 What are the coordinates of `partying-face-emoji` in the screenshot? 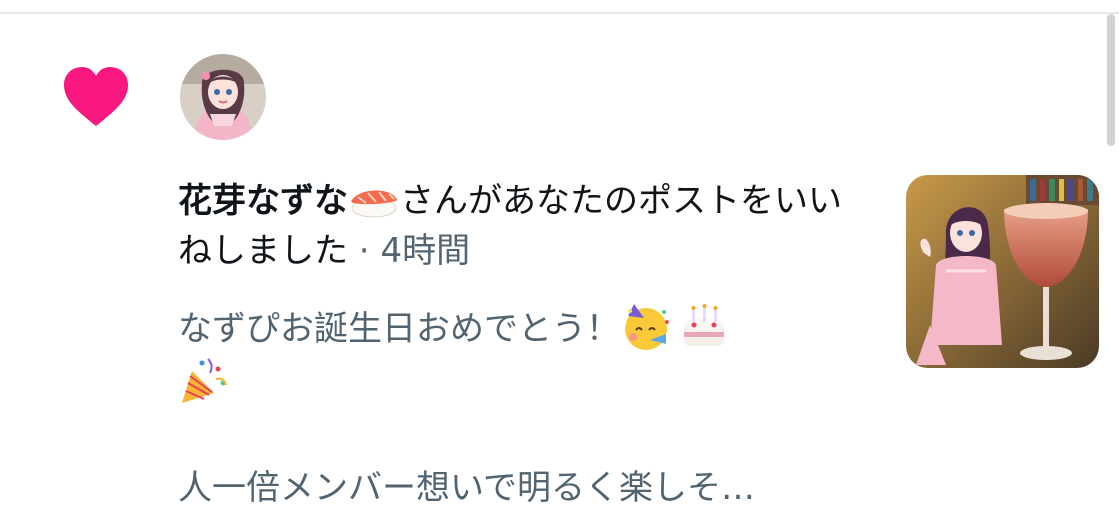 It's located at (647, 327).